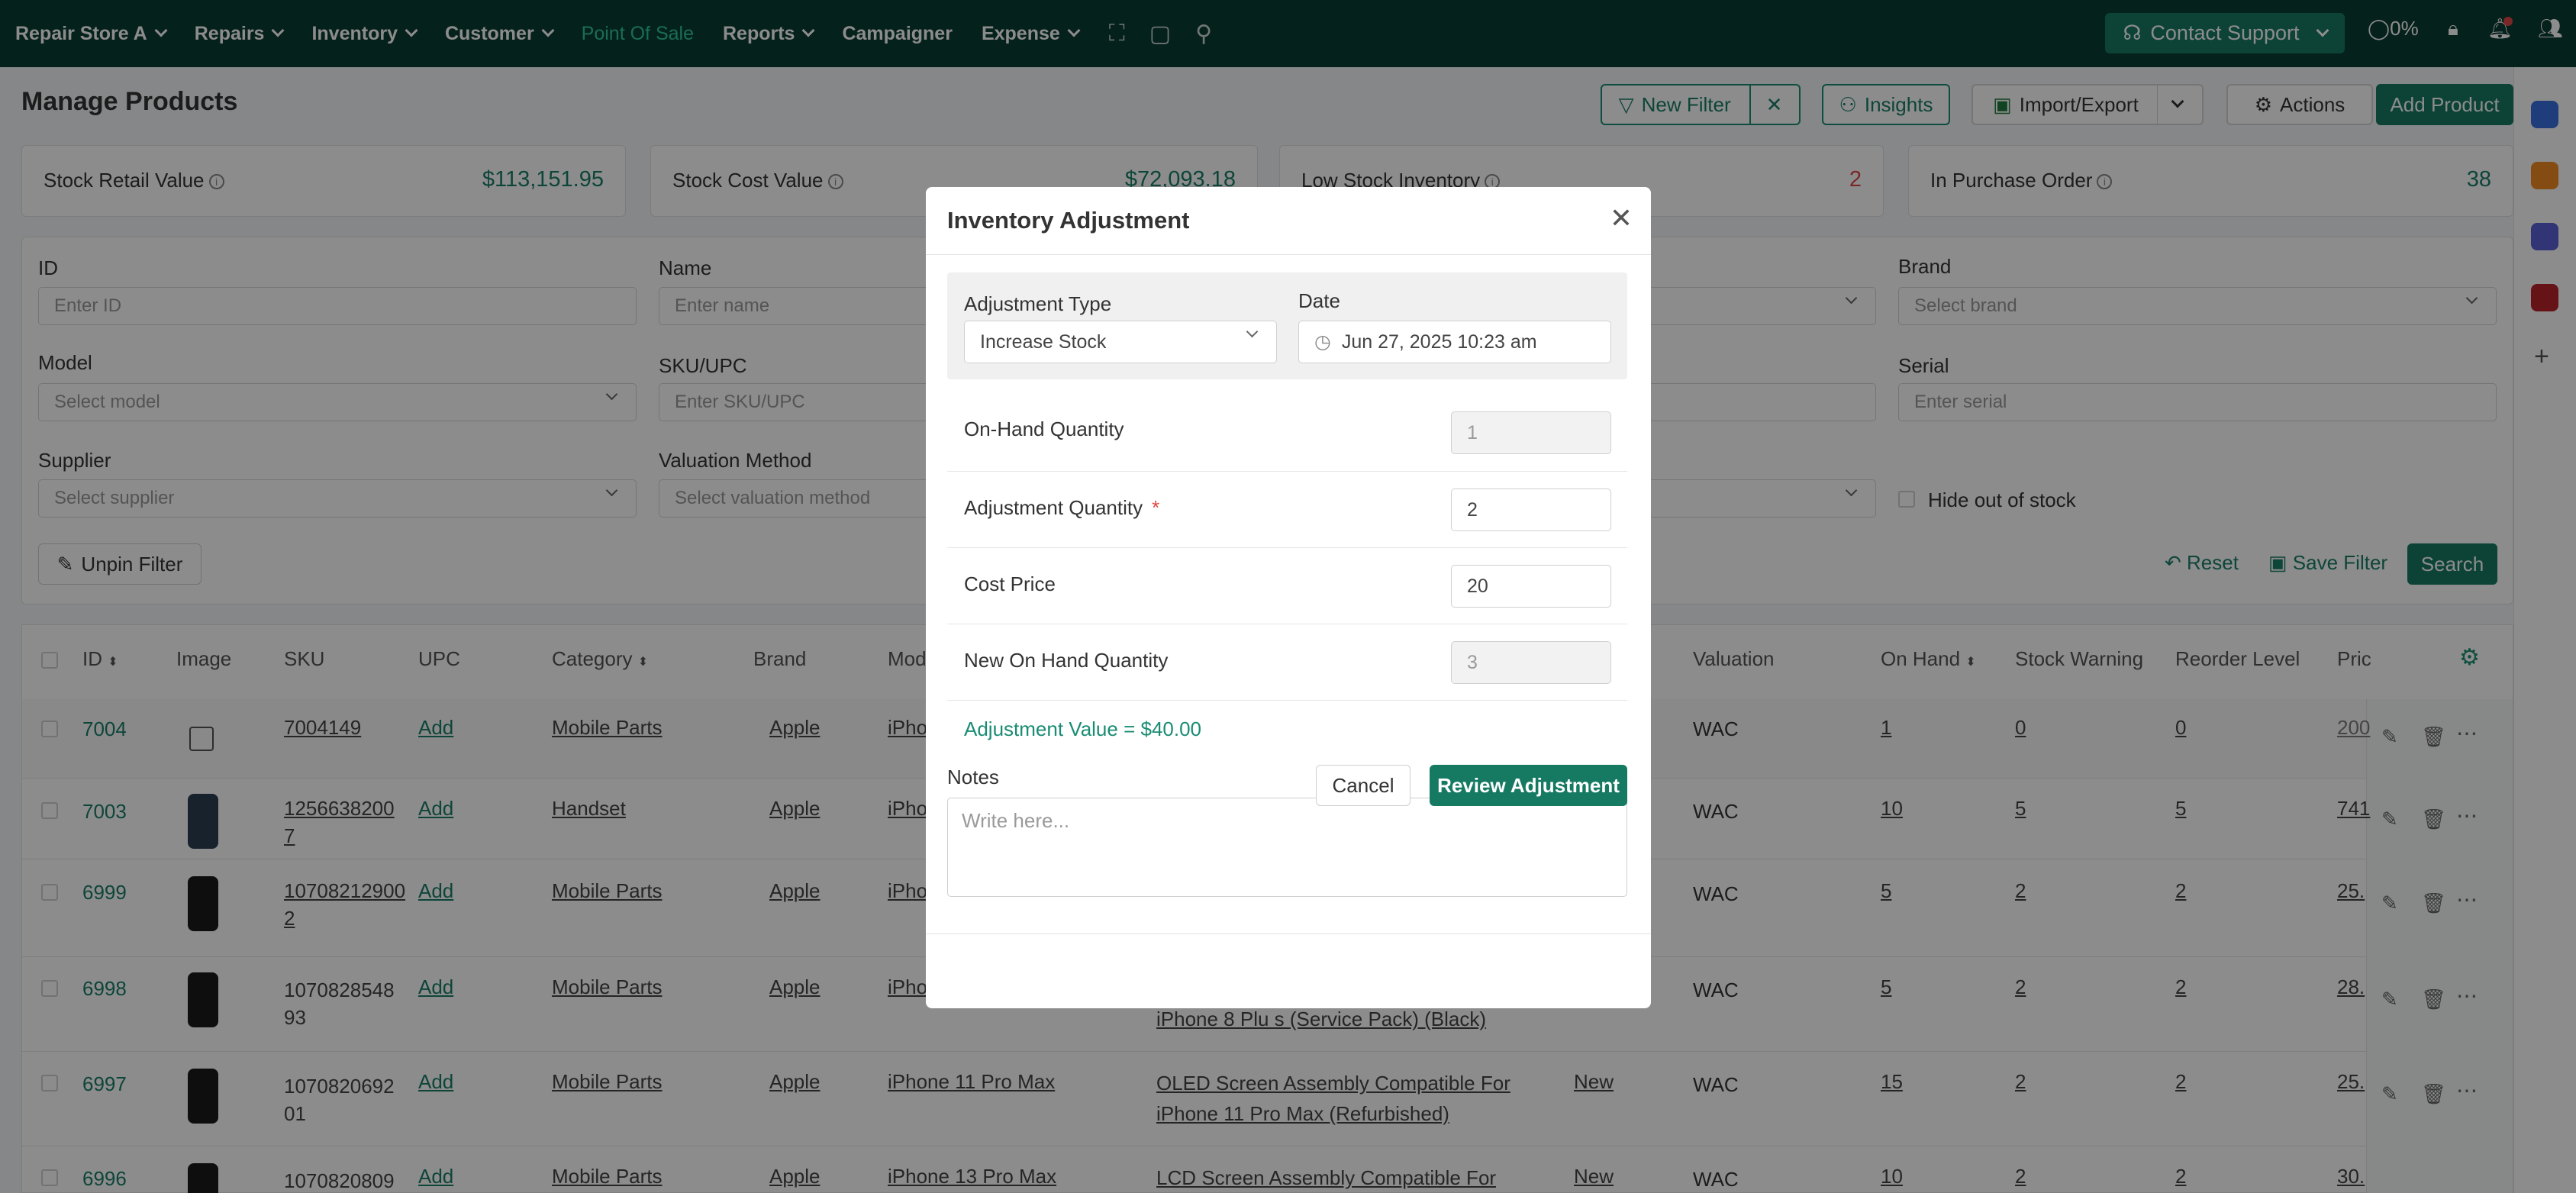 This screenshot has width=2576, height=1193. I want to click on close-icon: ✕, so click(1621, 218).